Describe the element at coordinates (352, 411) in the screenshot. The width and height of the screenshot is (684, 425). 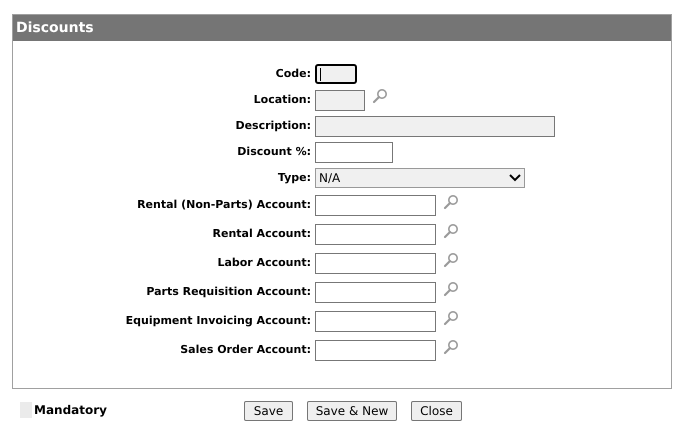
I see `action-button: Save & New` at that location.